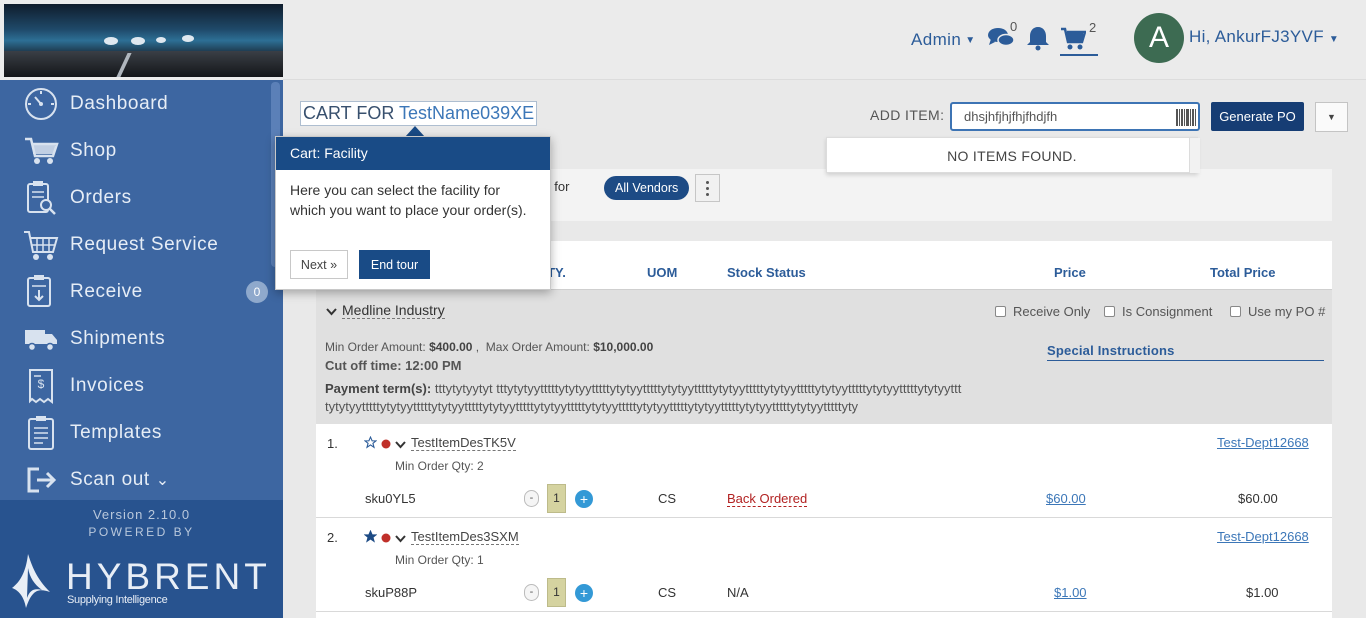 This screenshot has height=618, width=1366. I want to click on dashboard-gauge-icon, so click(41, 104).